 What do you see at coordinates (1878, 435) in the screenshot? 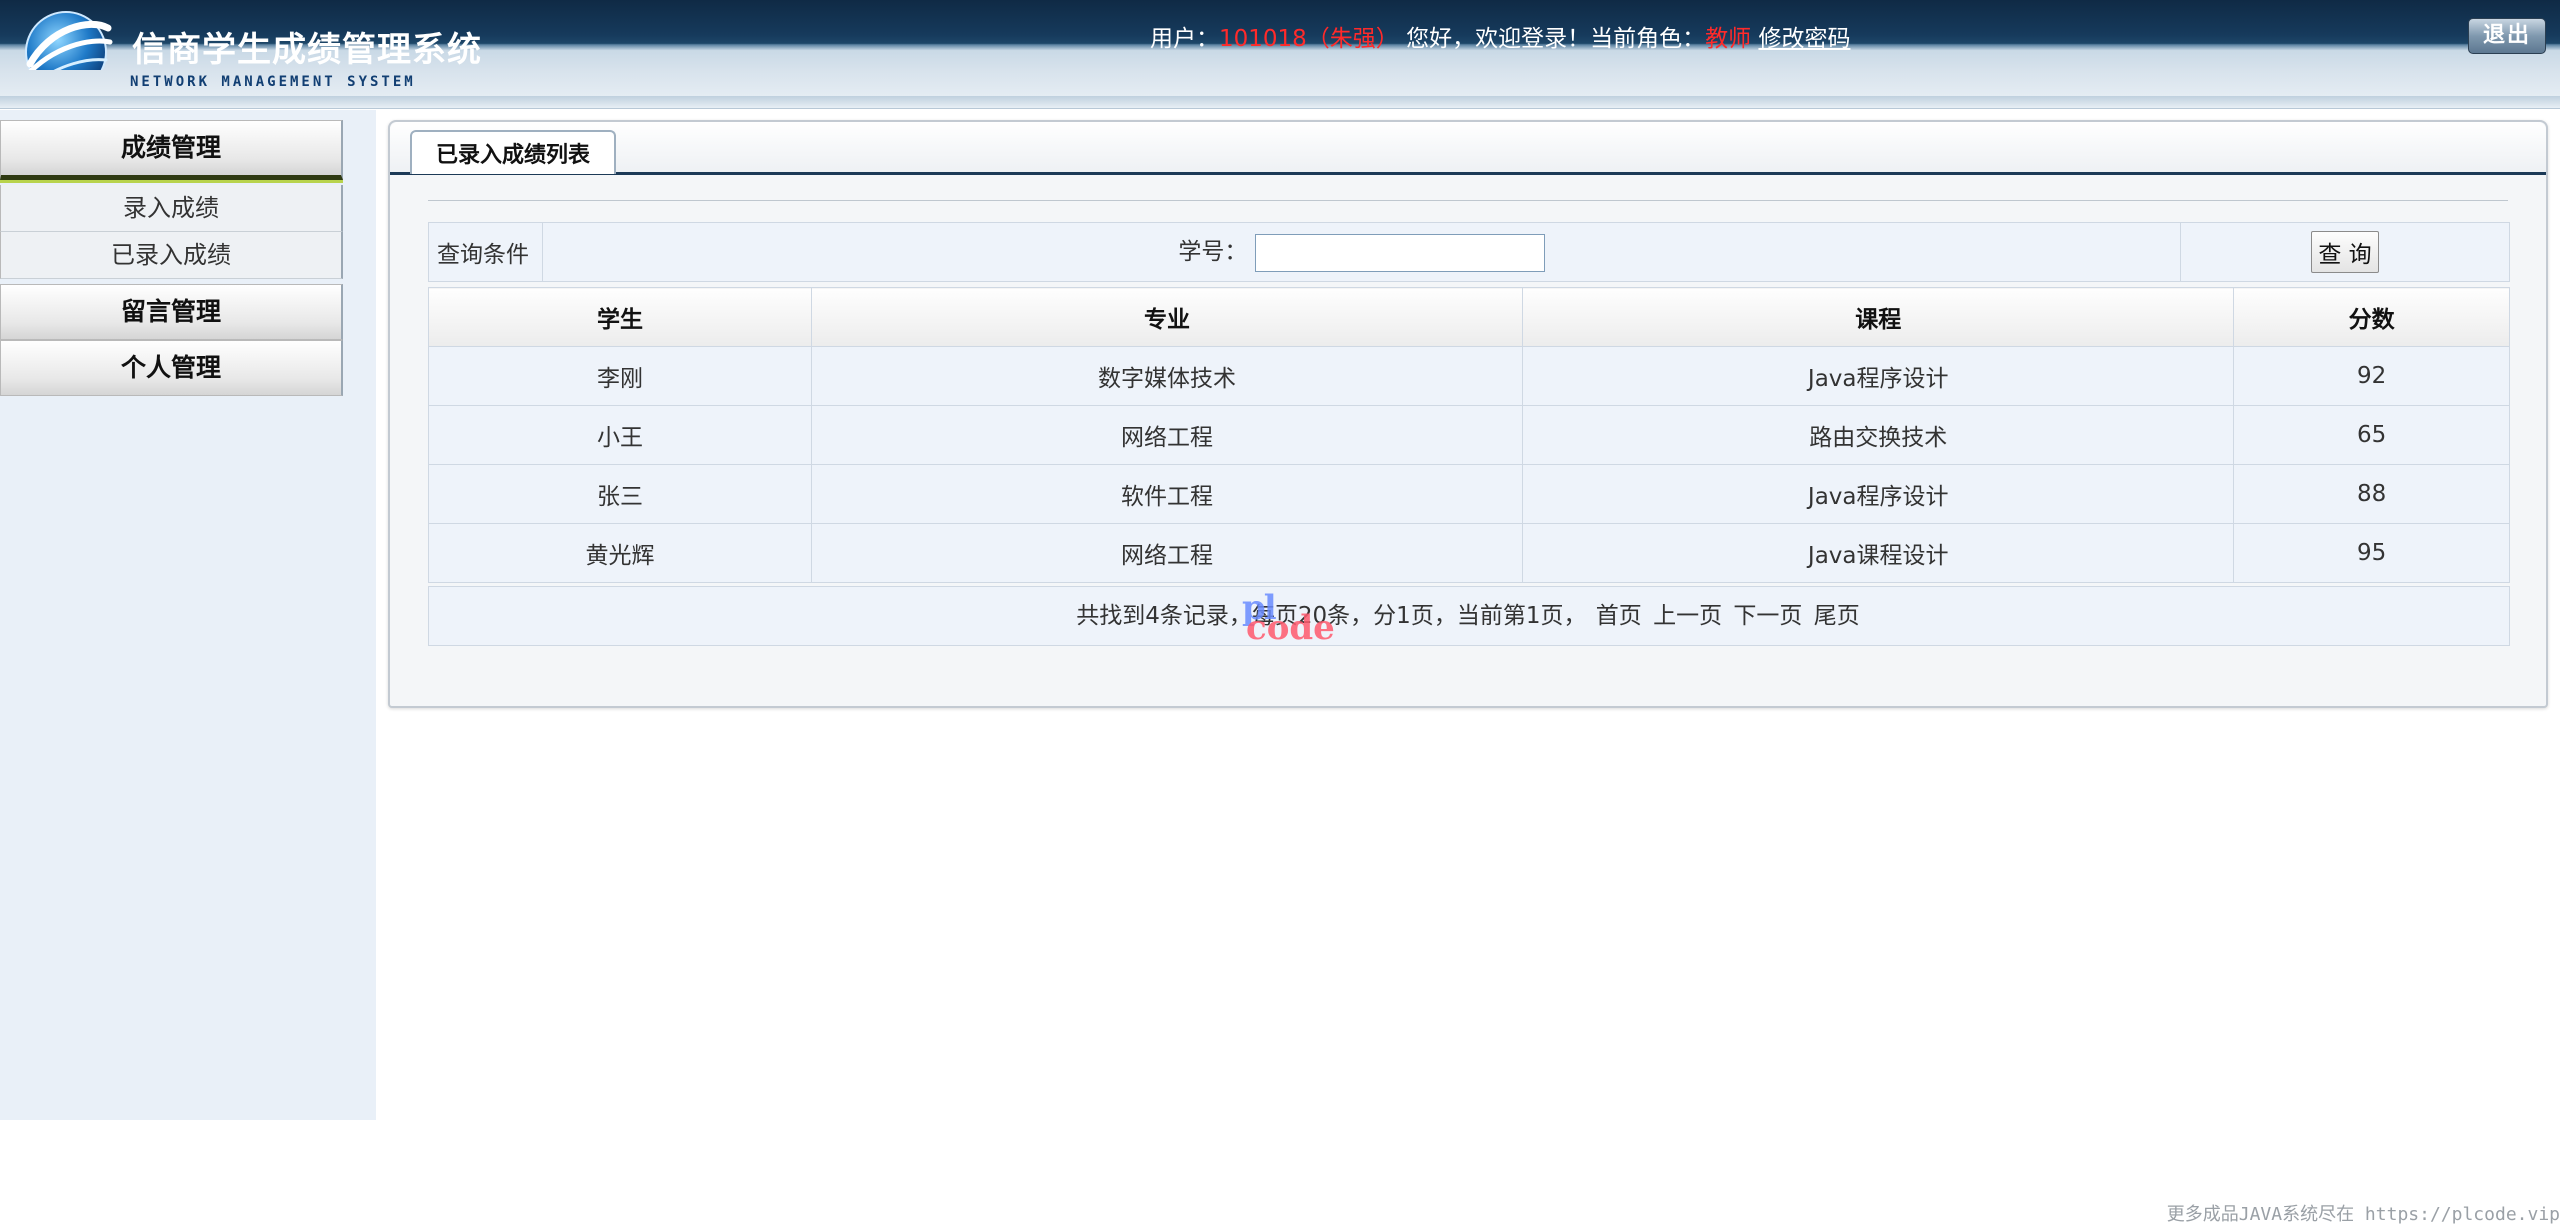
I see `cell-course: 路由交换技术` at bounding box center [1878, 435].